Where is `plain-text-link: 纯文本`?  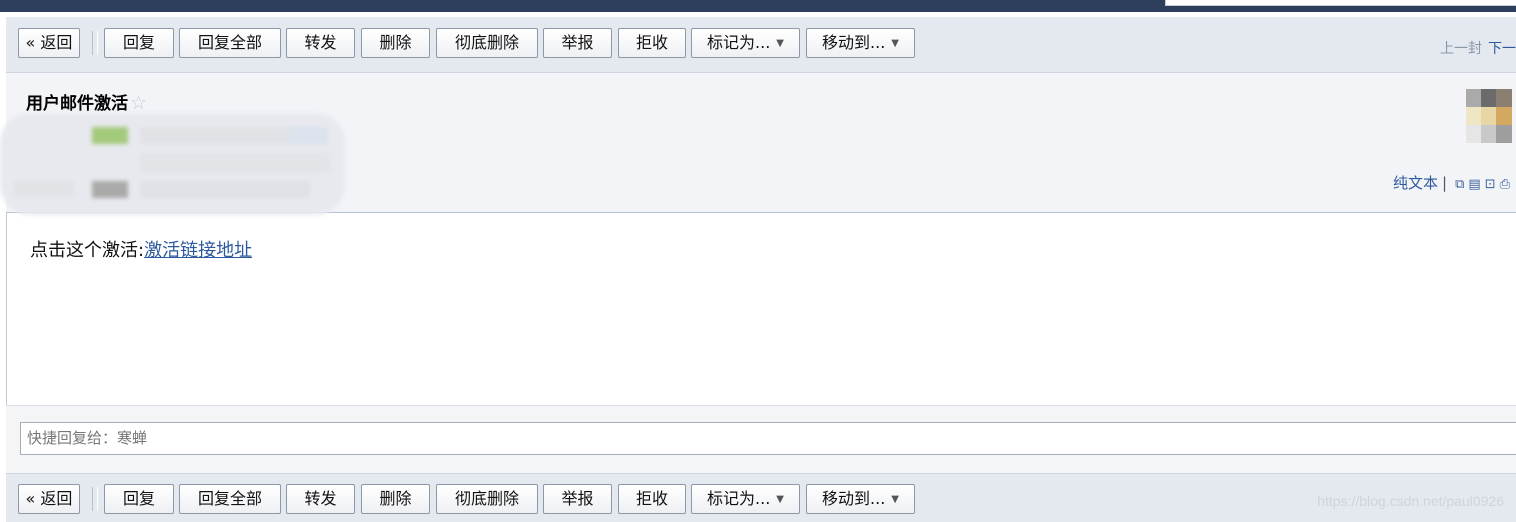
plain-text-link: 纯文本 is located at coordinates (1415, 183).